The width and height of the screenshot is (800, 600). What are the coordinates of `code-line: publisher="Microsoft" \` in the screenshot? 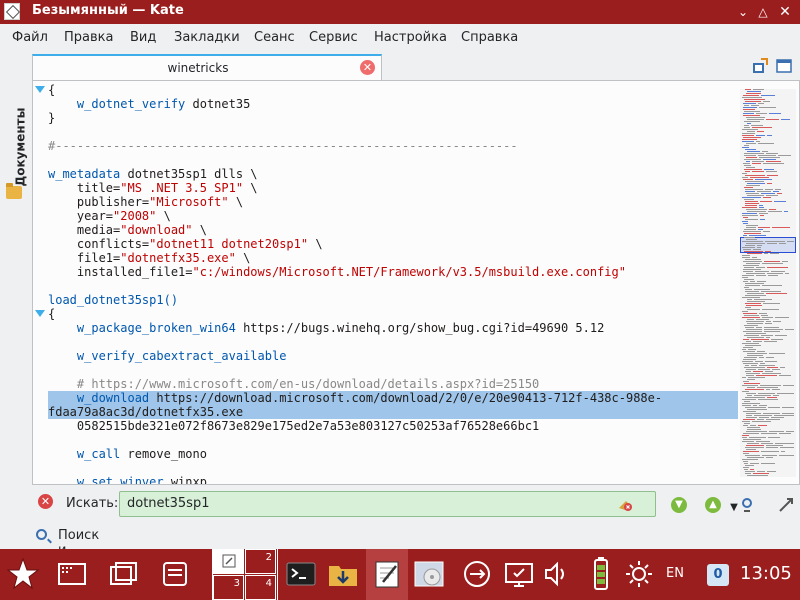 It's located at (145, 202).